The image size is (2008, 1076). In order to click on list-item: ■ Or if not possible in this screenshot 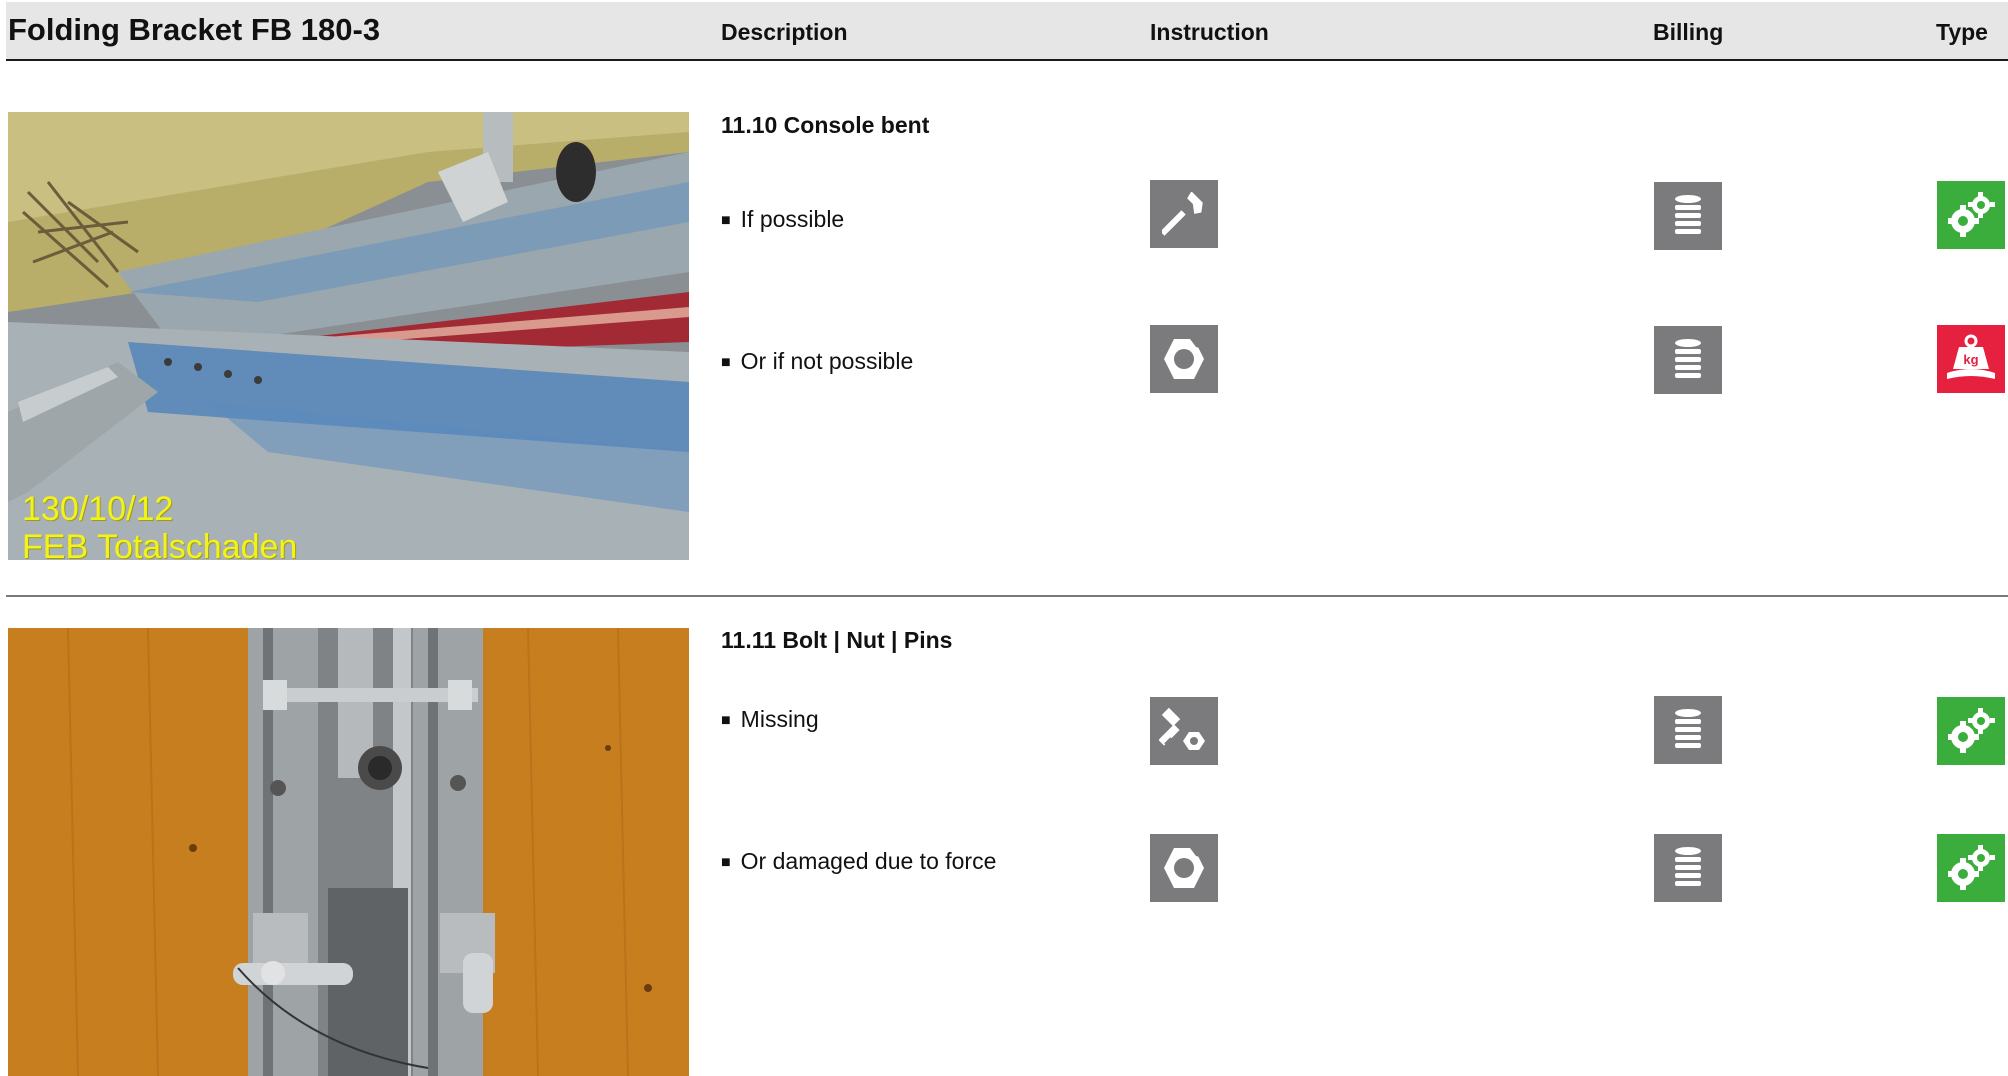, I will do `click(817, 361)`.